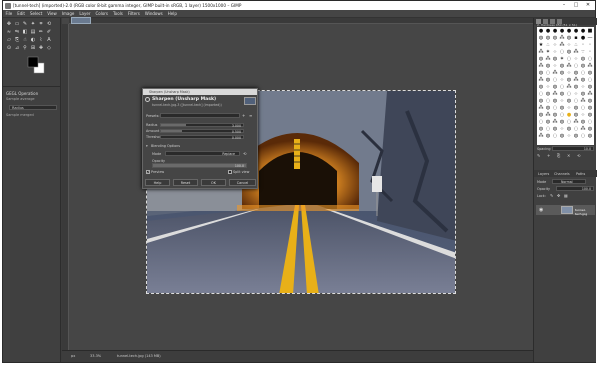 This screenshot has height=365, width=600. What do you see at coordinates (25, 48) in the screenshot?
I see `zoom-icon: ⚲` at bounding box center [25, 48].